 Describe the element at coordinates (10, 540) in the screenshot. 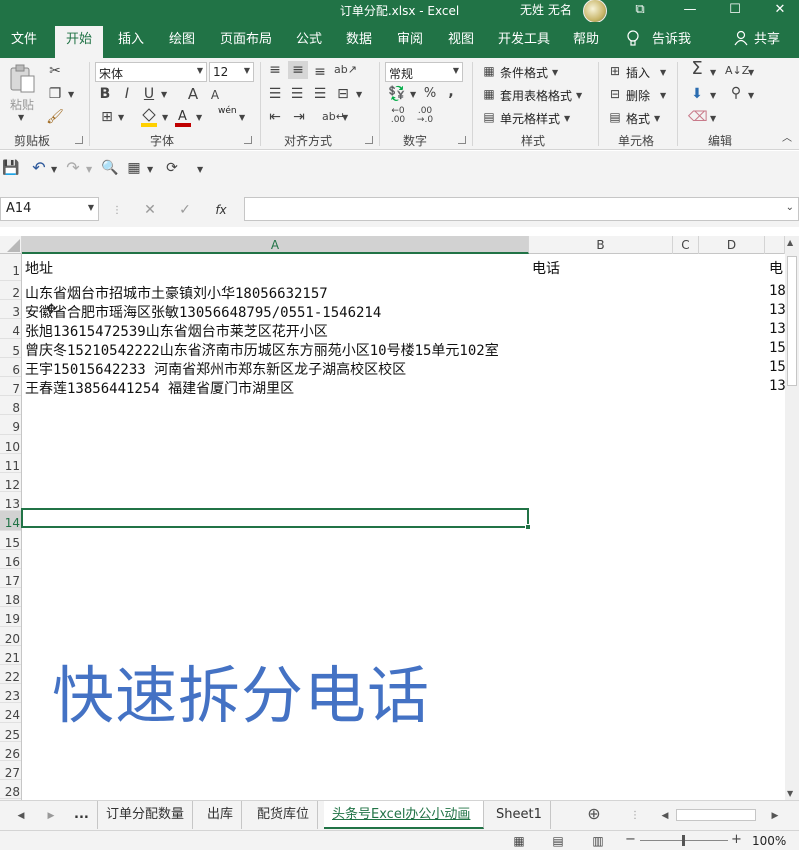

I see `row-header-15: 15` at that location.